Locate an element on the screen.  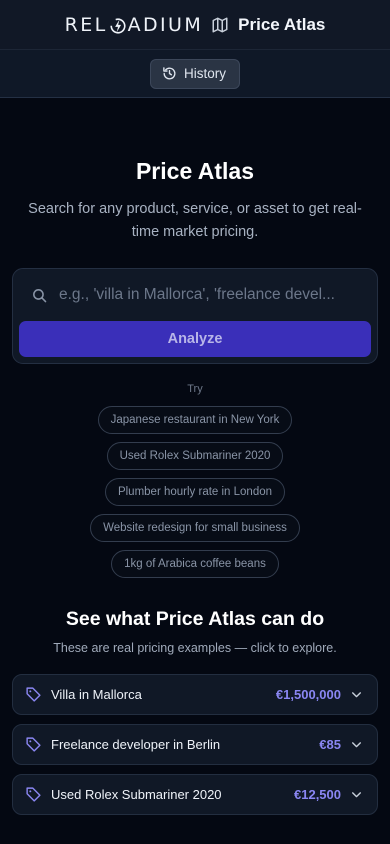
search-input is located at coordinates (209, 295).